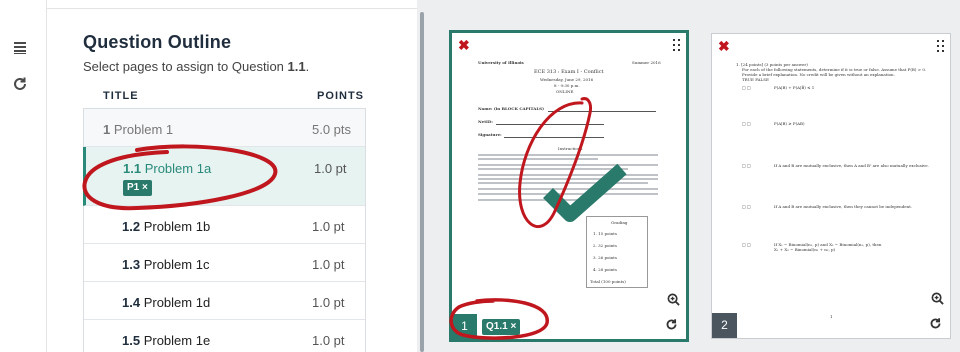 The width and height of the screenshot is (960, 352). Describe the element at coordinates (831, 316) in the screenshot. I see `doc-page-footer: 1` at that location.